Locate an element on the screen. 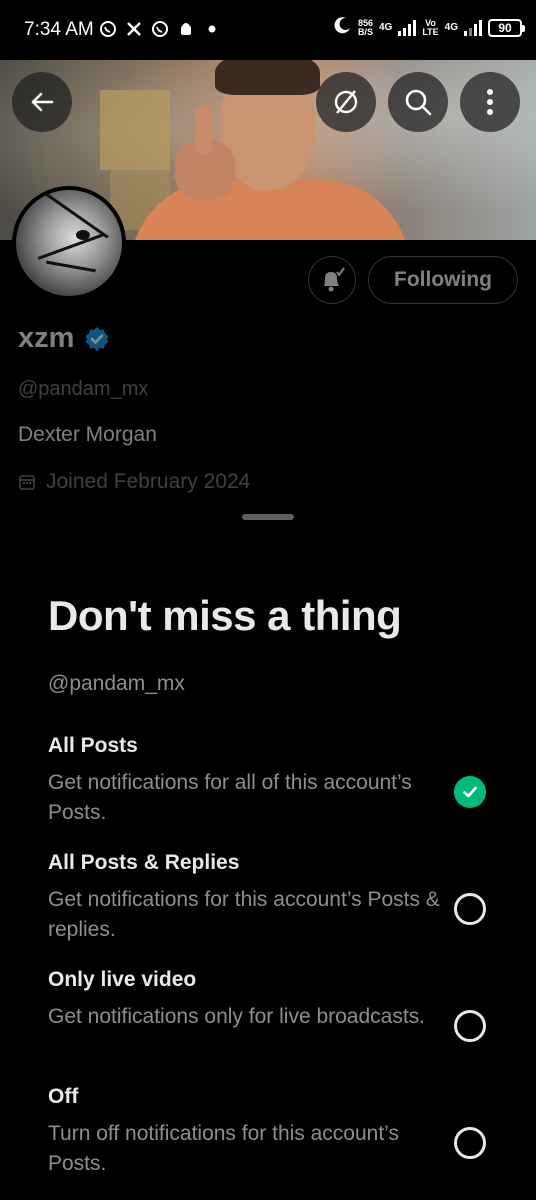 The width and height of the screenshot is (536, 1200). more-icon is located at coordinates (490, 102).